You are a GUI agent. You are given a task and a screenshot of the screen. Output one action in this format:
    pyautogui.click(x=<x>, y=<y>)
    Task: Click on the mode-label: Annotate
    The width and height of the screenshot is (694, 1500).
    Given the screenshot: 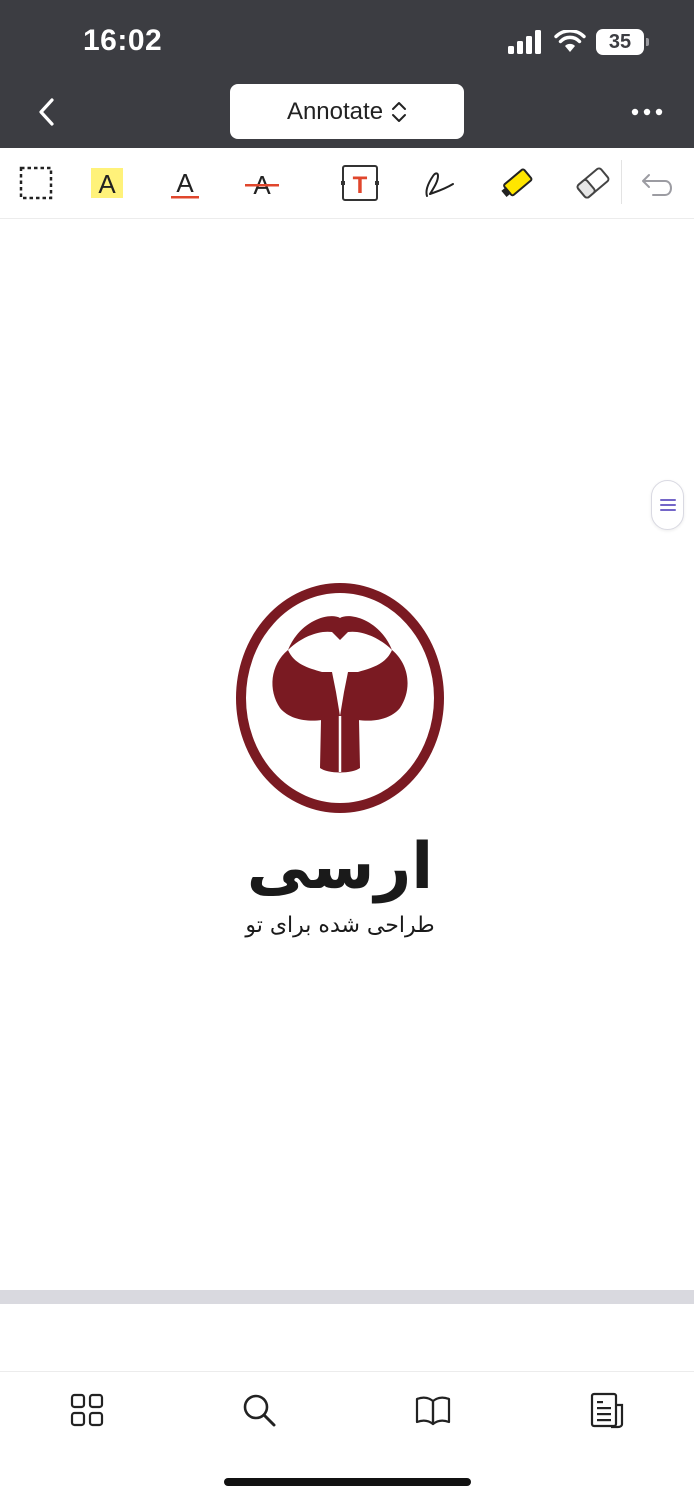 What is the action you would take?
    pyautogui.click(x=335, y=111)
    